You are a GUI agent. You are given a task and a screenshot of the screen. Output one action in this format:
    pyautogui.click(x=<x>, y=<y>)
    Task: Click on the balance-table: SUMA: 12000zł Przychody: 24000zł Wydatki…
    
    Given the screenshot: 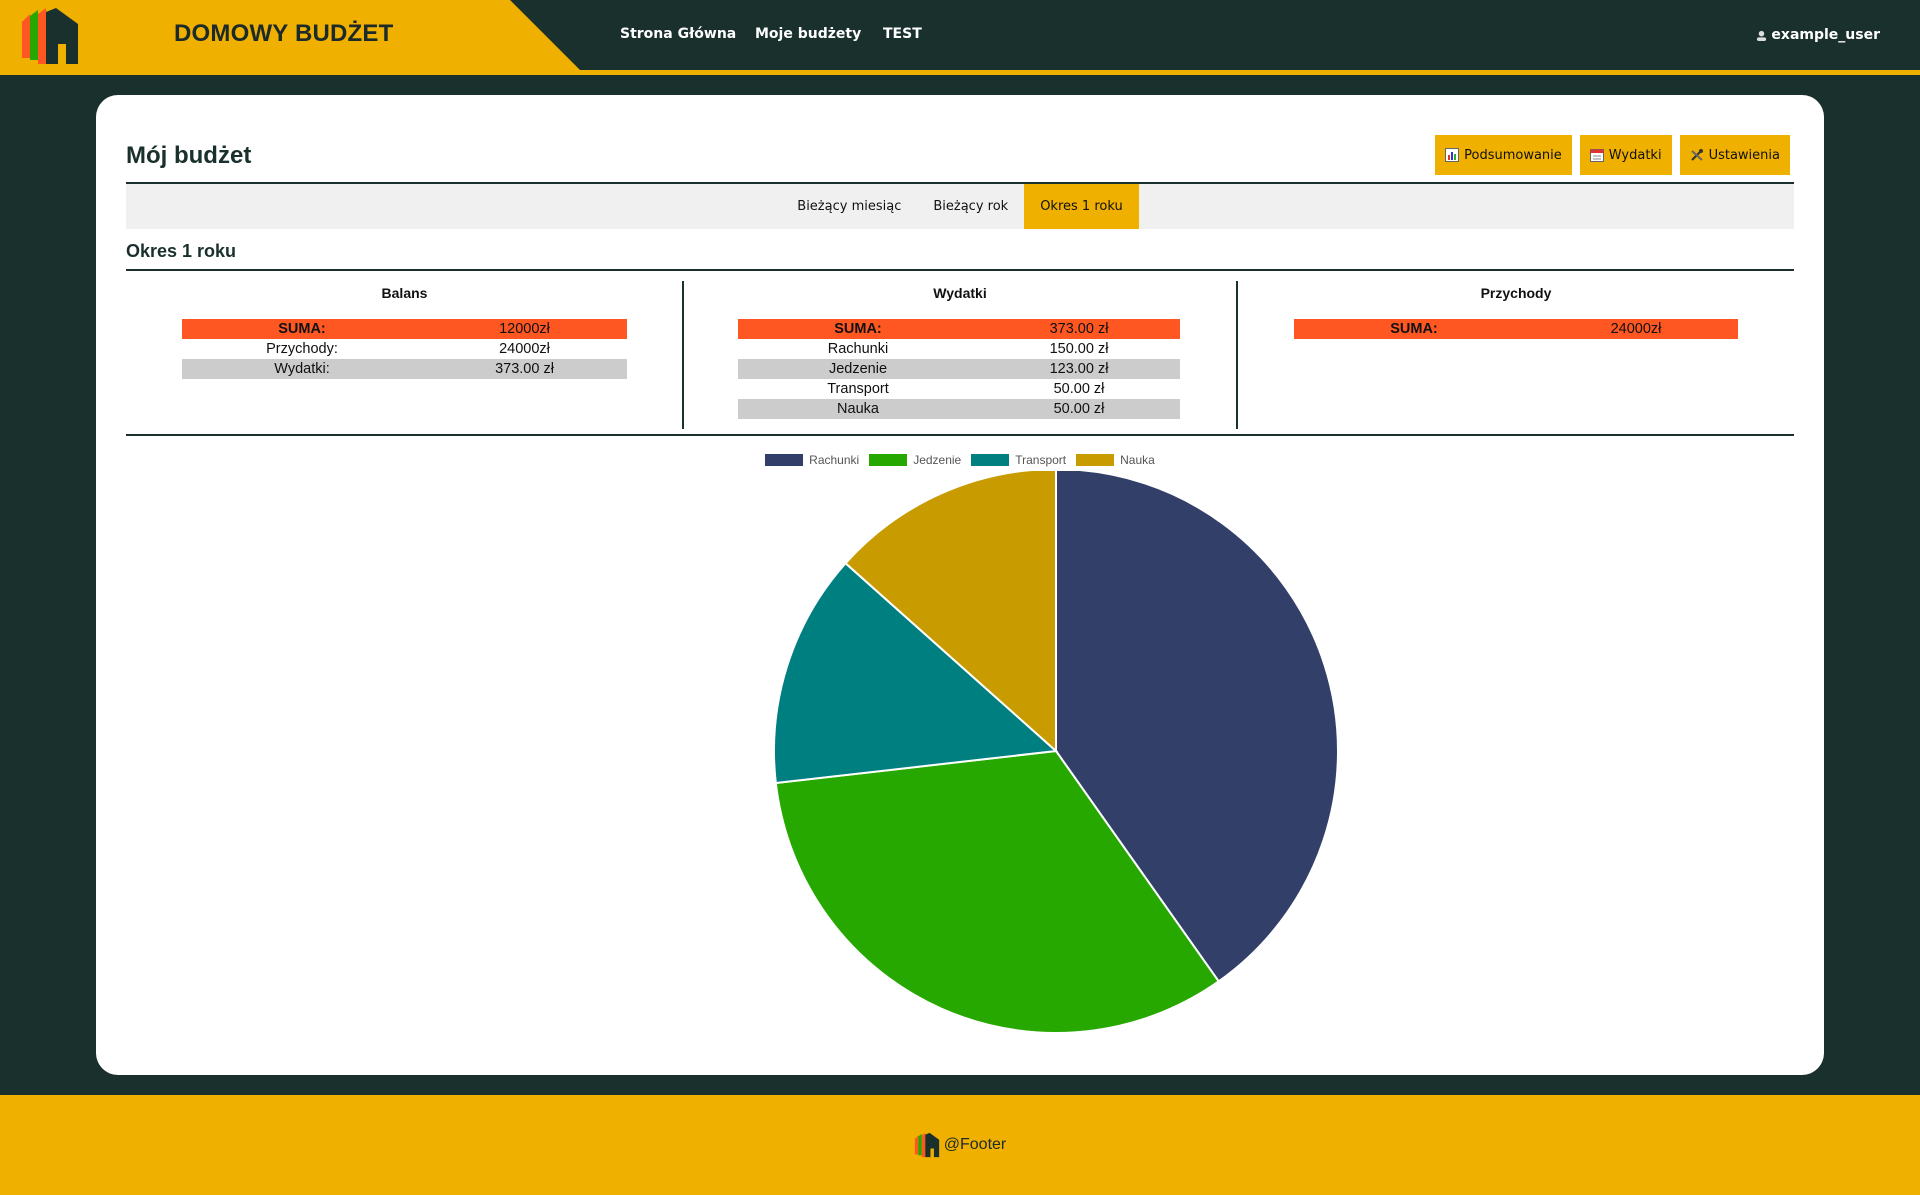 What is the action you would take?
    pyautogui.click(x=404, y=349)
    